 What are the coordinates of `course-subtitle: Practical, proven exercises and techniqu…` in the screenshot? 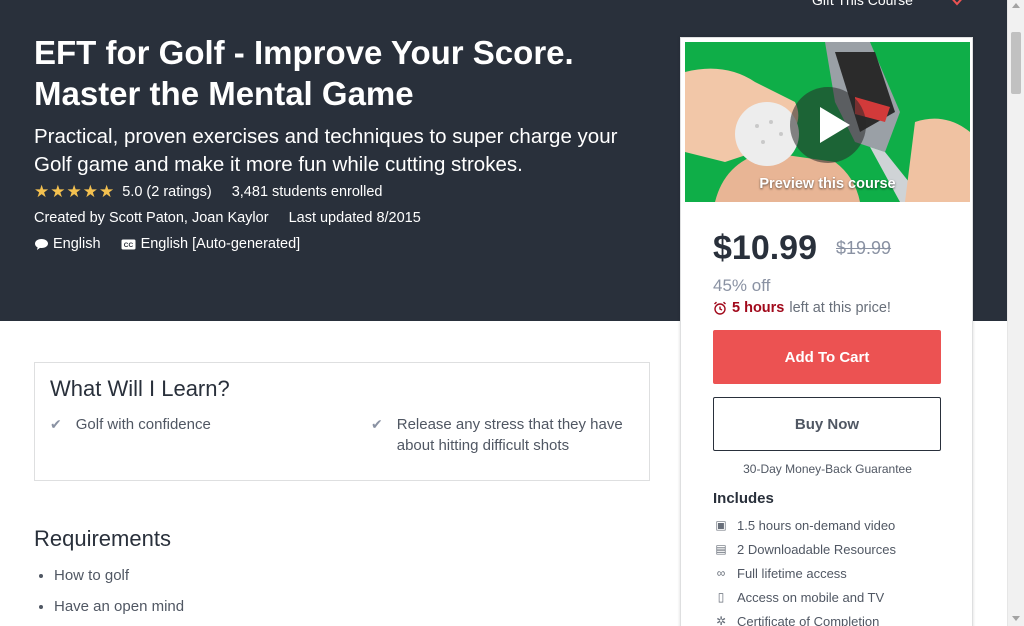 It's located at (326, 150).